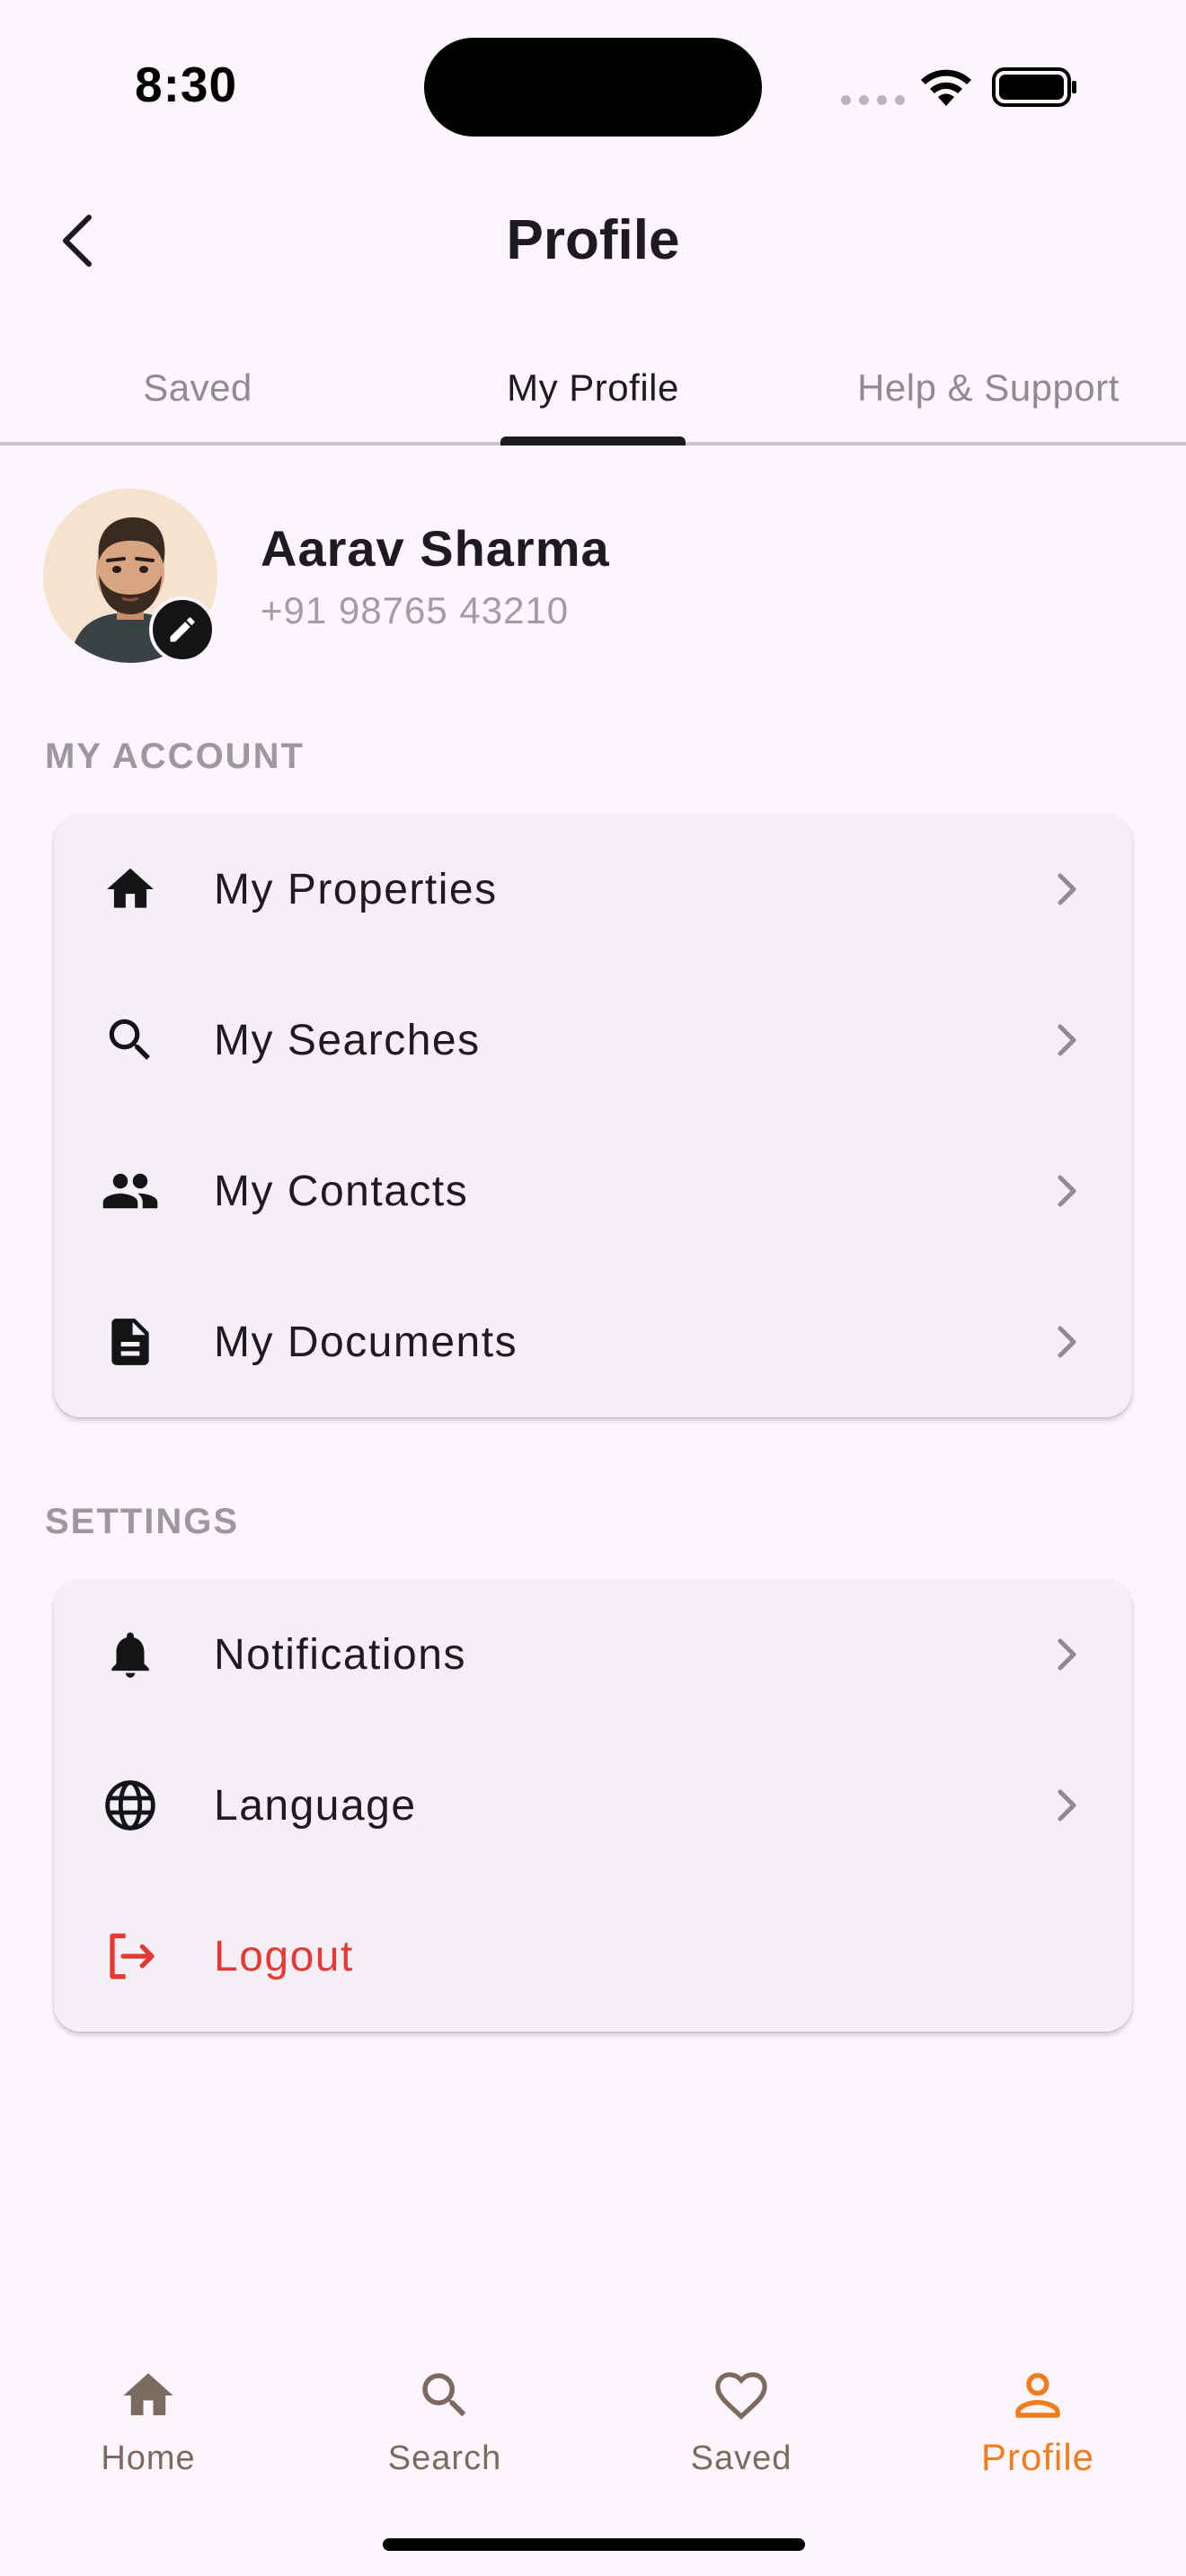 This screenshot has width=1186, height=2576. I want to click on nav-item-home: Home, so click(148, 2451).